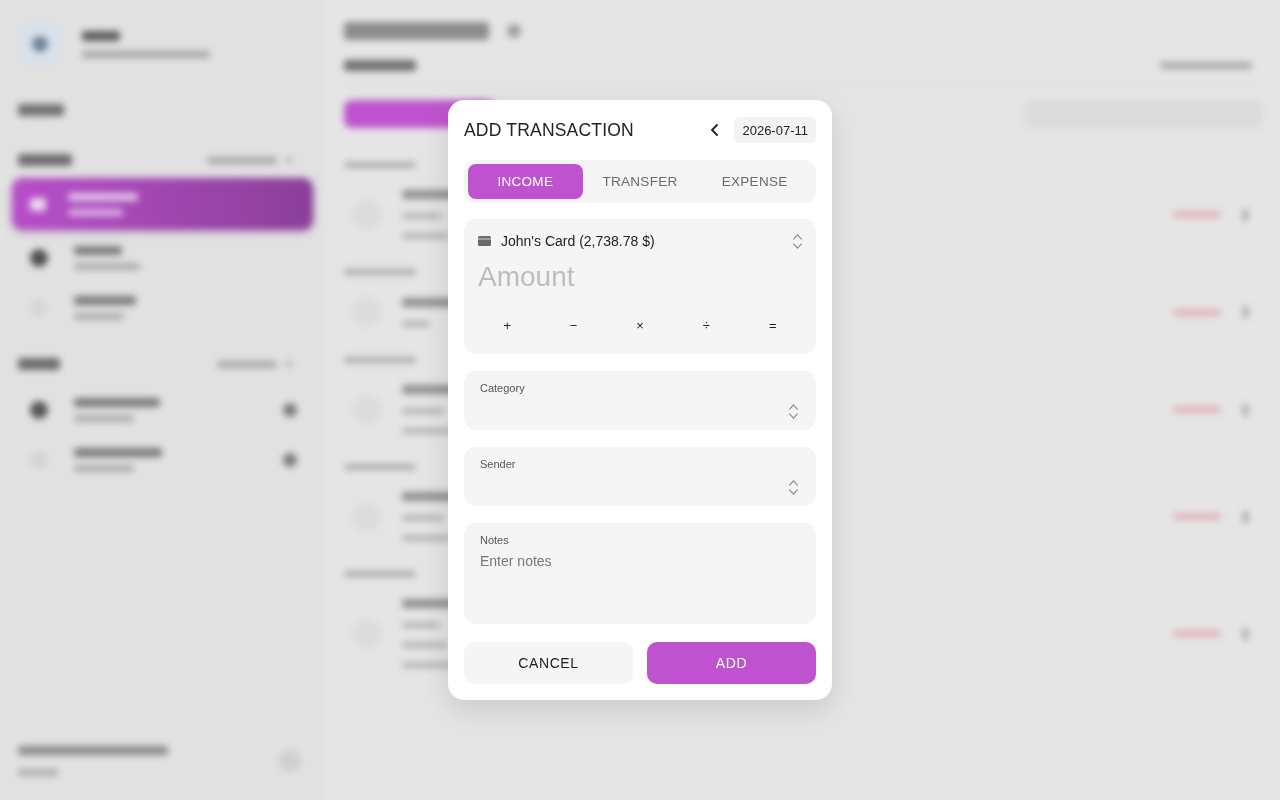 The width and height of the screenshot is (1280, 800). Describe the element at coordinates (731, 663) in the screenshot. I see `add-button: ADD` at that location.